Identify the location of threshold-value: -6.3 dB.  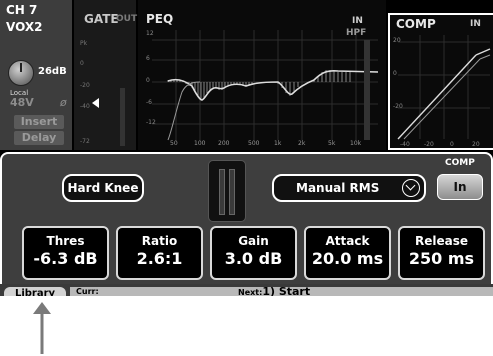
(65, 258).